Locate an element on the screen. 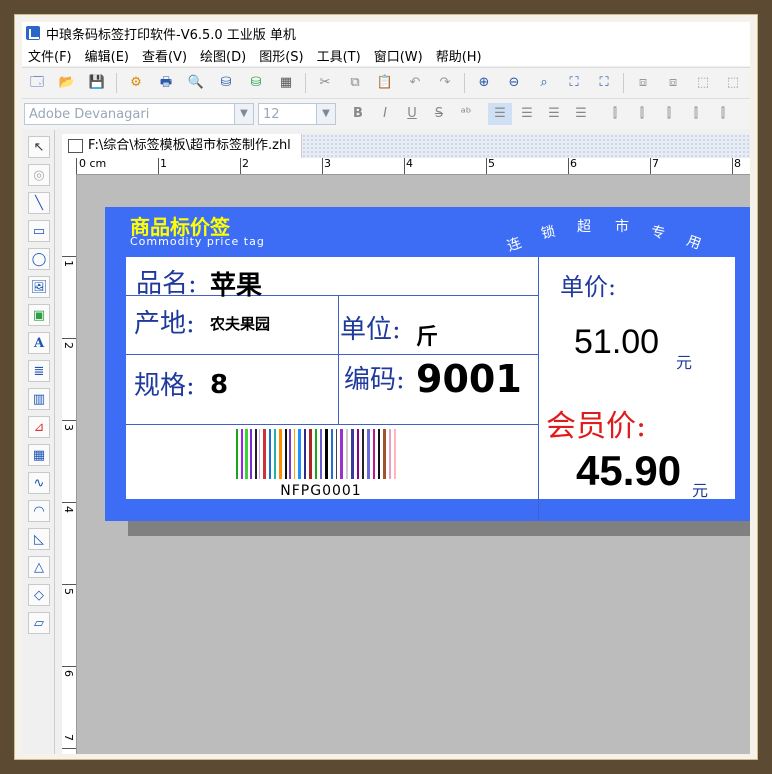  align-objects-left-icon: ⫿ is located at coordinates (615, 114).